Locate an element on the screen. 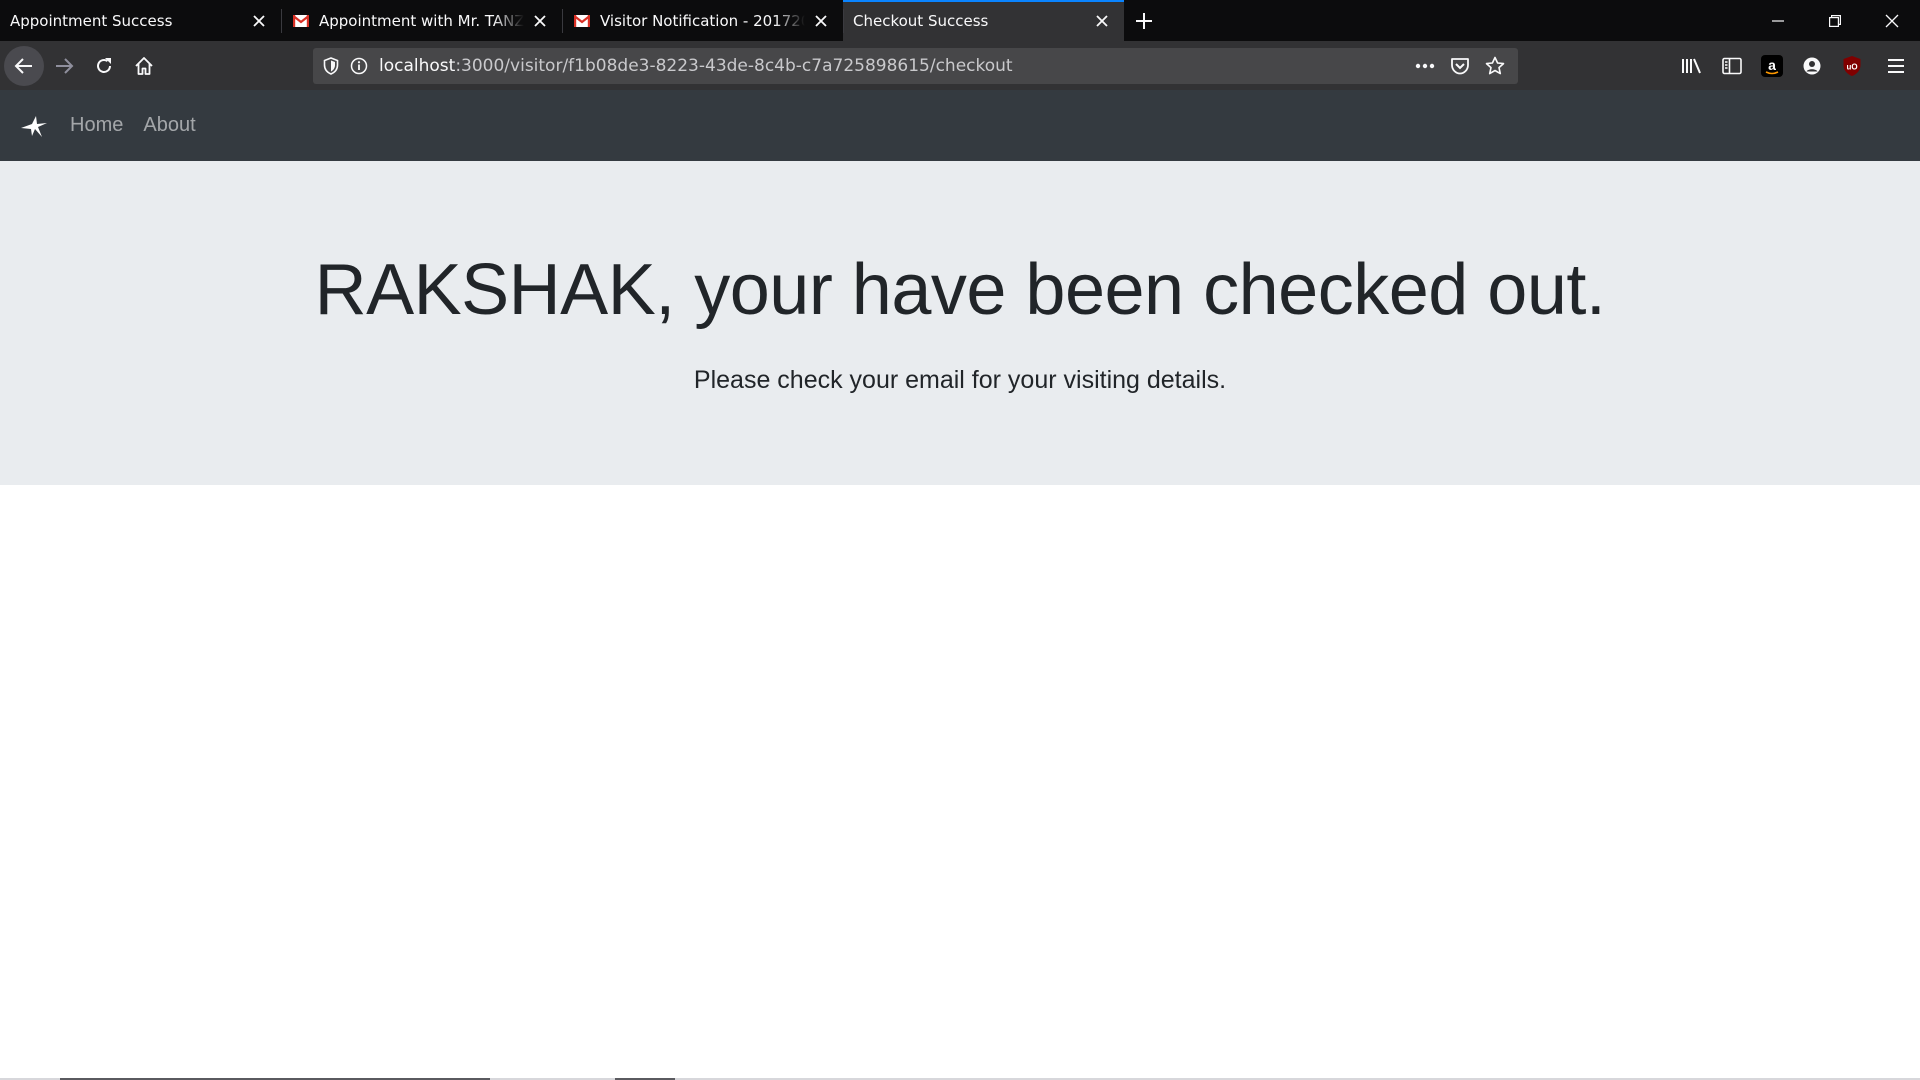 Image resolution: width=1920 pixels, height=1080 pixels. amazon-extension-button: a is located at coordinates (1772, 66).